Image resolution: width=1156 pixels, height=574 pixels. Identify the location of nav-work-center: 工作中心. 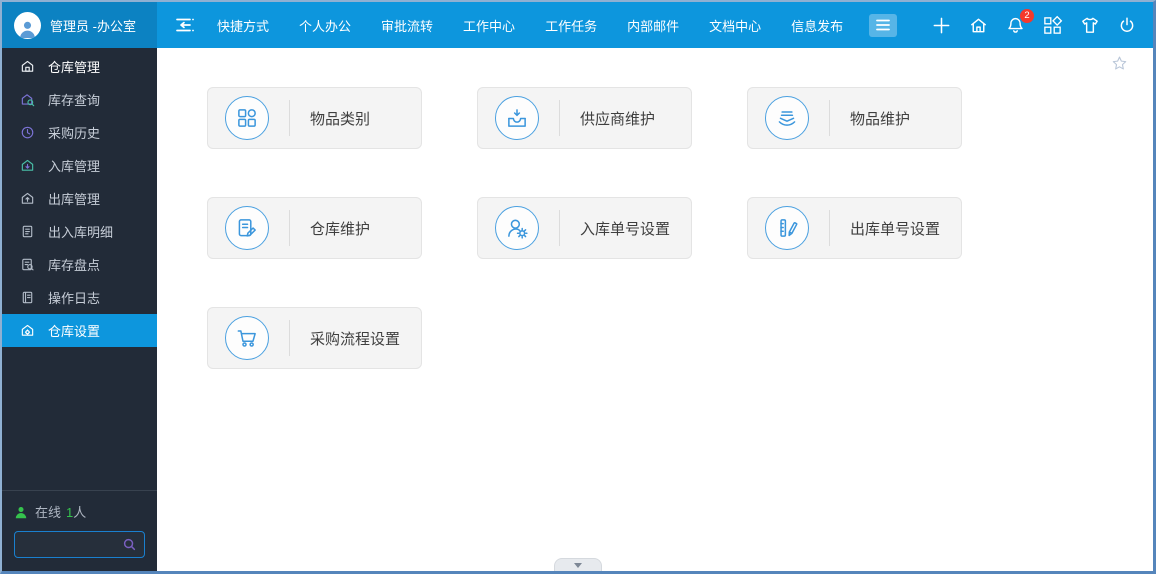
(489, 25).